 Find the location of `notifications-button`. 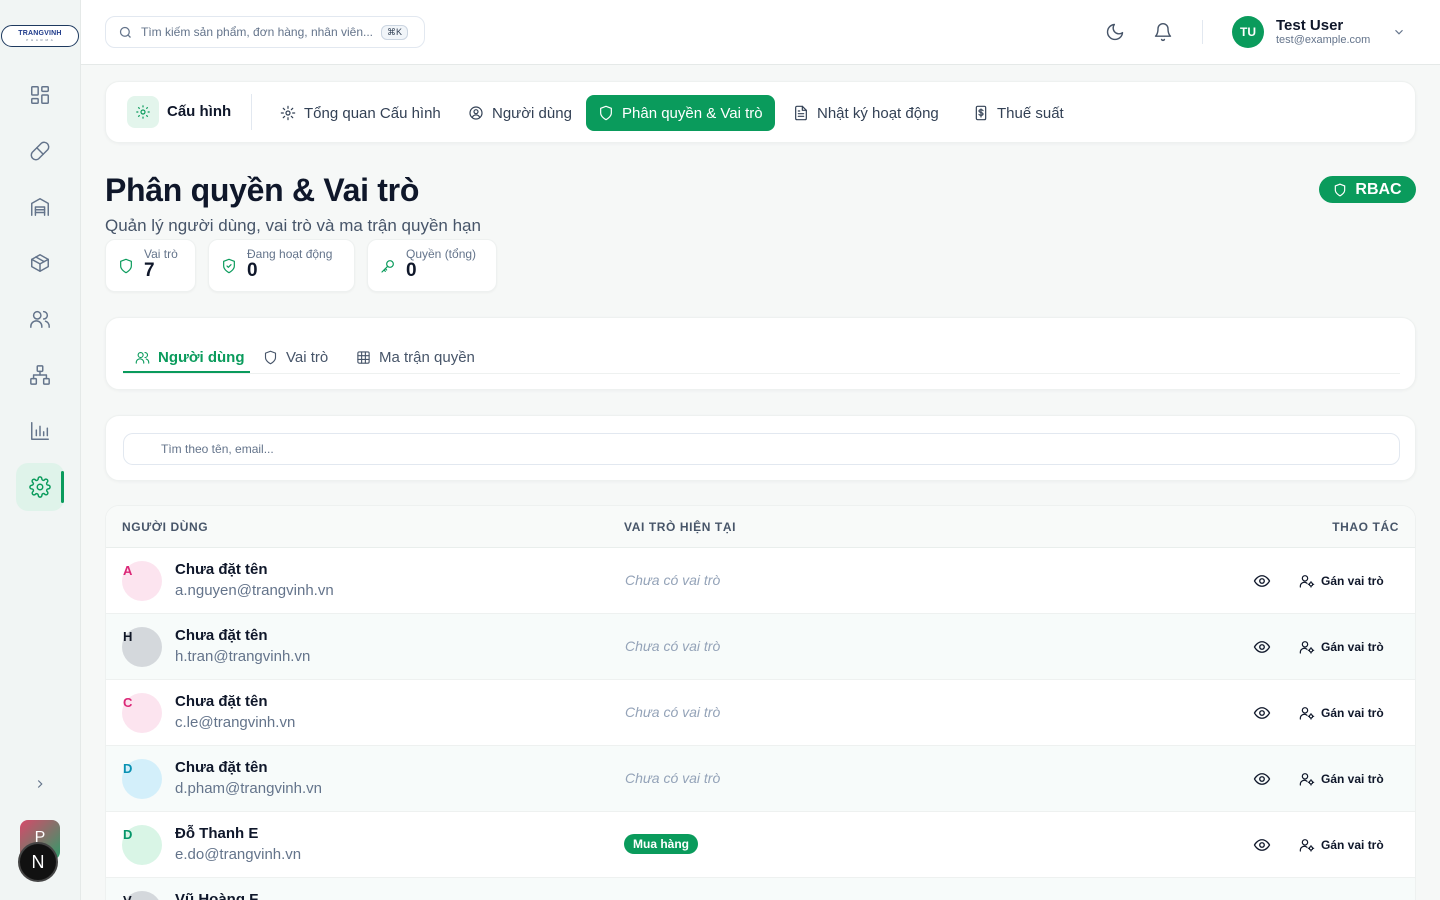

notifications-button is located at coordinates (1163, 32).